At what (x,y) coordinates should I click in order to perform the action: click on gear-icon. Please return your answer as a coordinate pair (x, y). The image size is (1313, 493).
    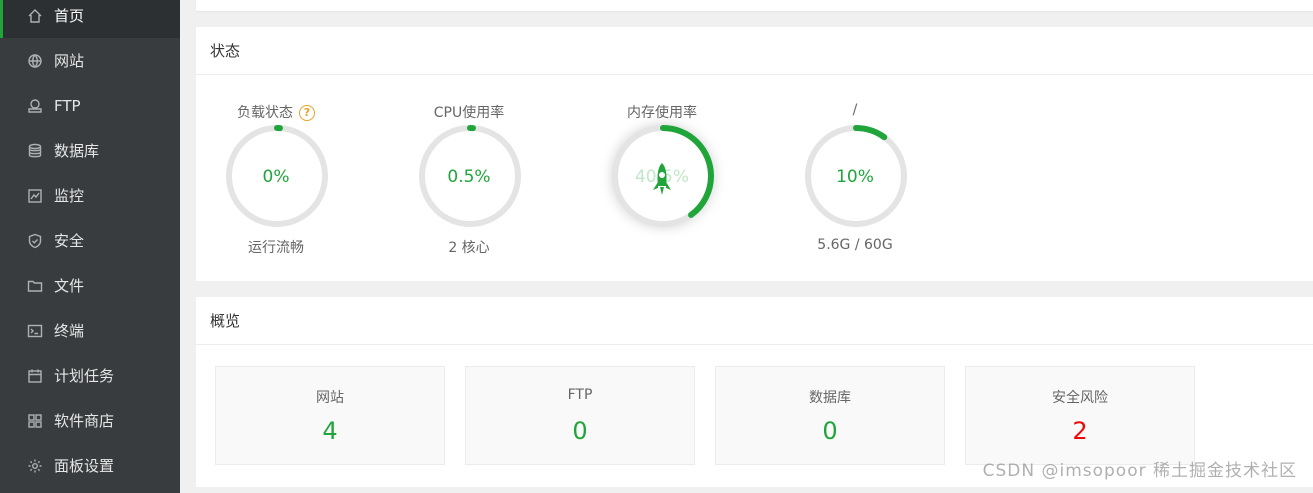
    Looking at the image, I should click on (35, 466).